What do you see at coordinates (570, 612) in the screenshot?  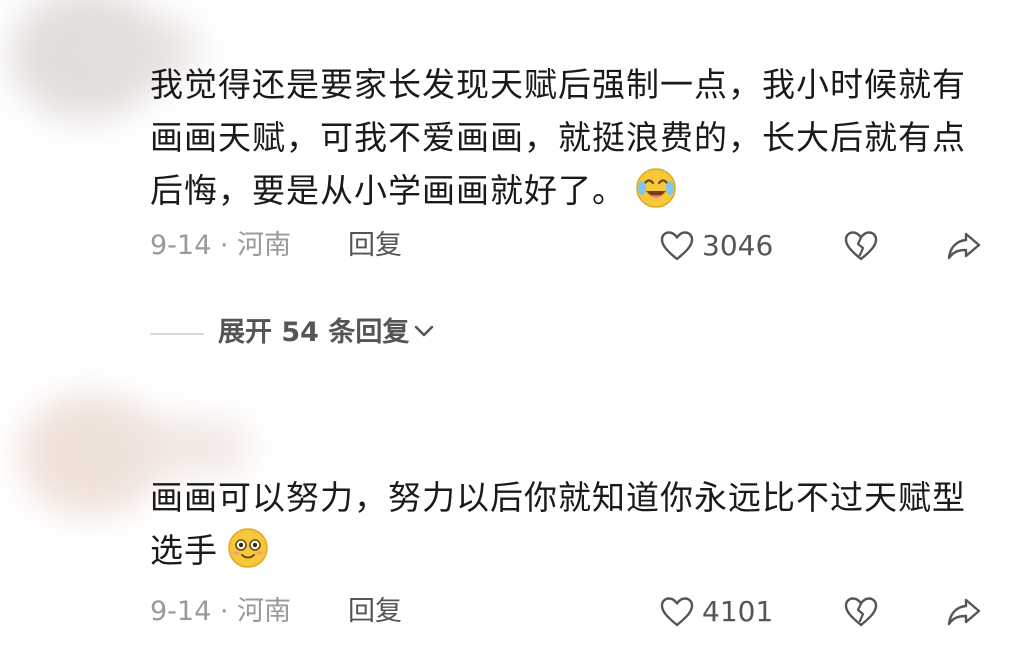 I see `comment-meta: 9-14 · 河南 回复 4101` at bounding box center [570, 612].